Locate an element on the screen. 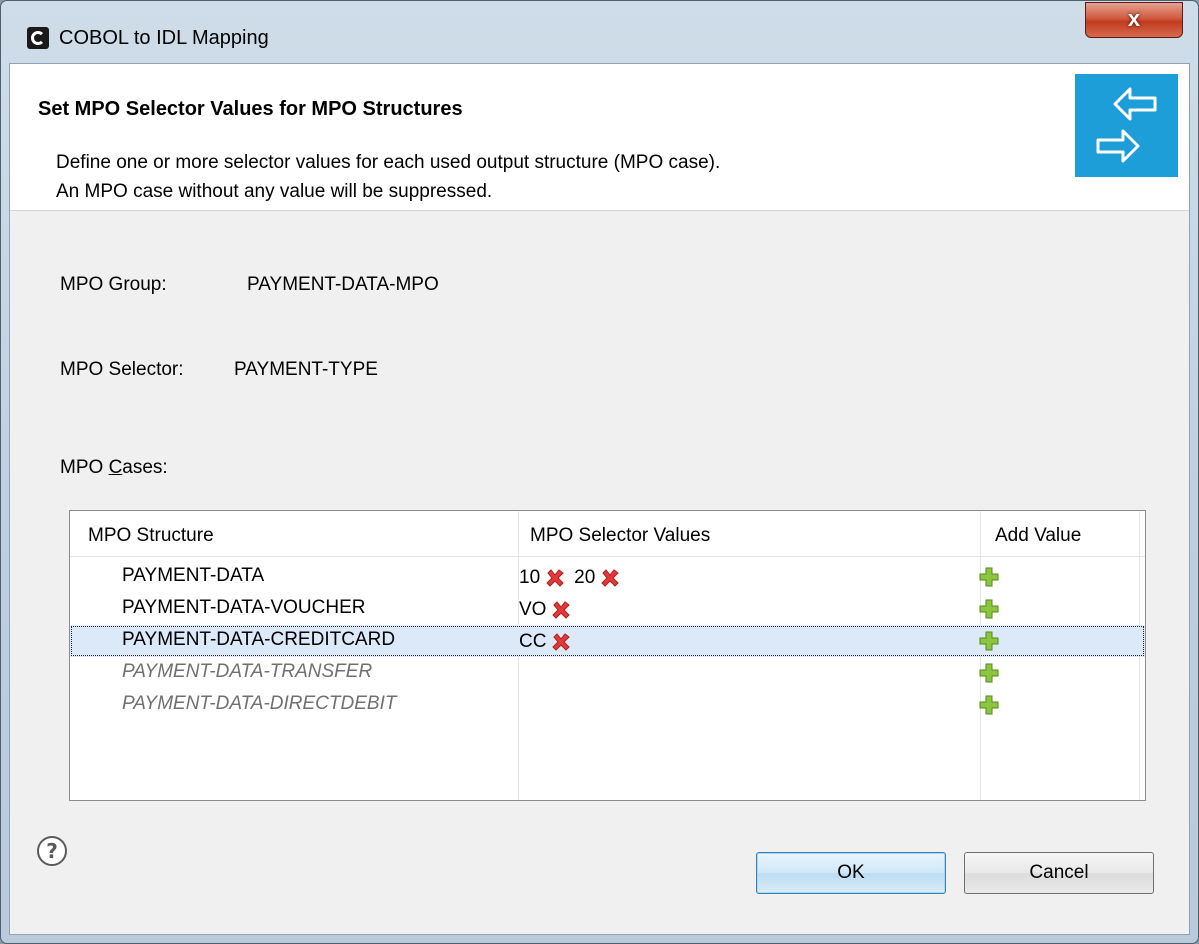 This screenshot has width=1199, height=944. close-icon: x is located at coordinates (1134, 18).